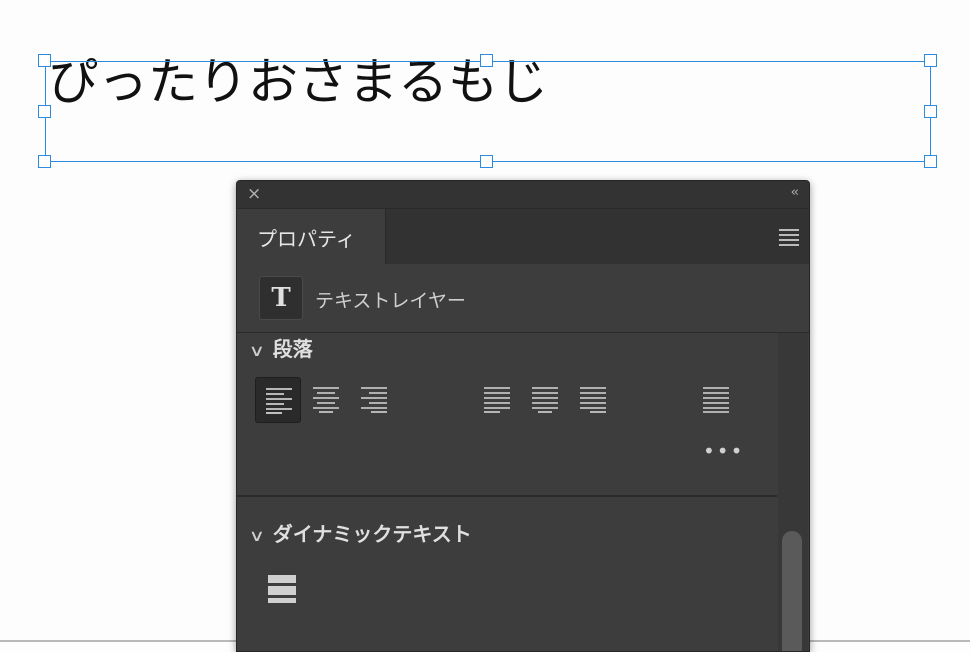  Describe the element at coordinates (486, 60) in the screenshot. I see `handle-top-center` at that location.